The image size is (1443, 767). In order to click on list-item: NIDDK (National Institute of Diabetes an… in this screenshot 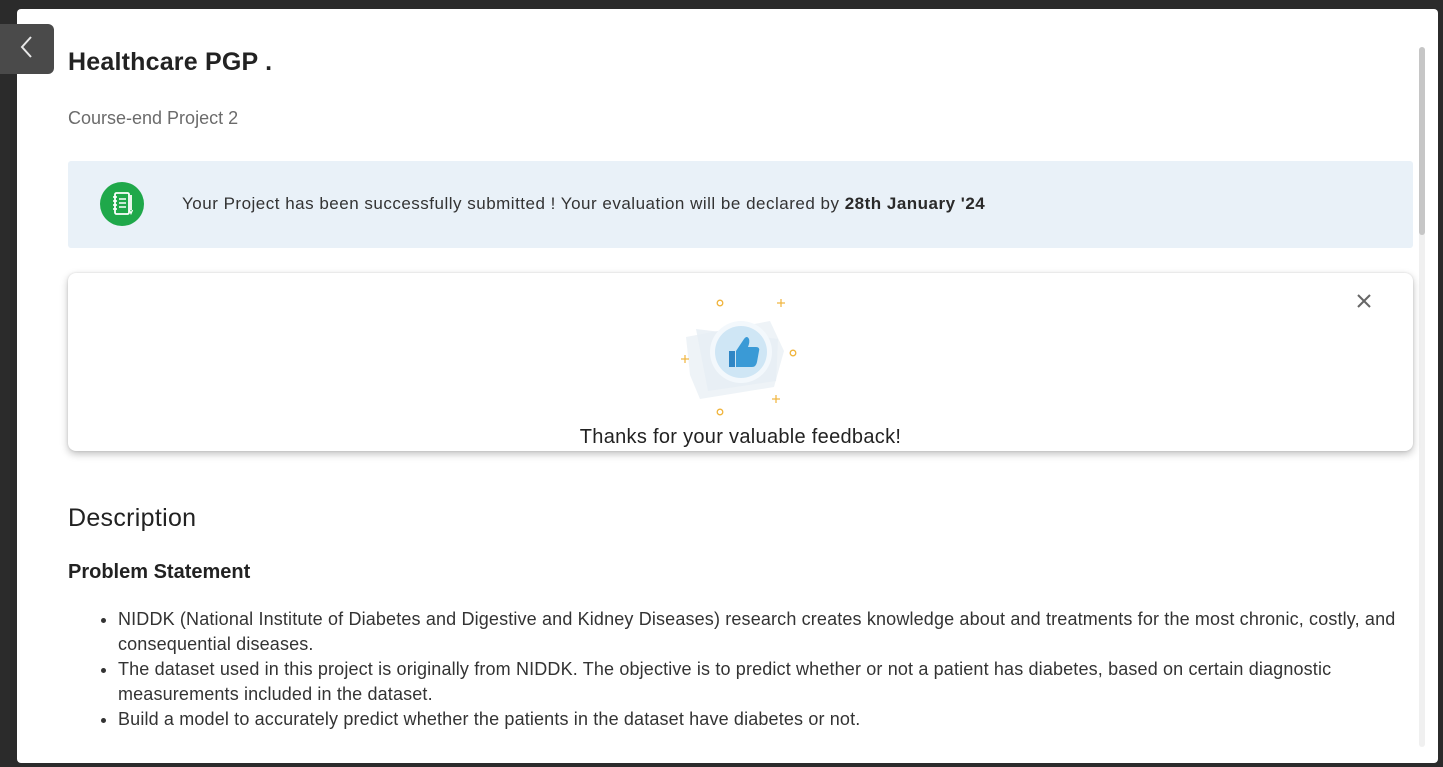, I will do `click(763, 632)`.